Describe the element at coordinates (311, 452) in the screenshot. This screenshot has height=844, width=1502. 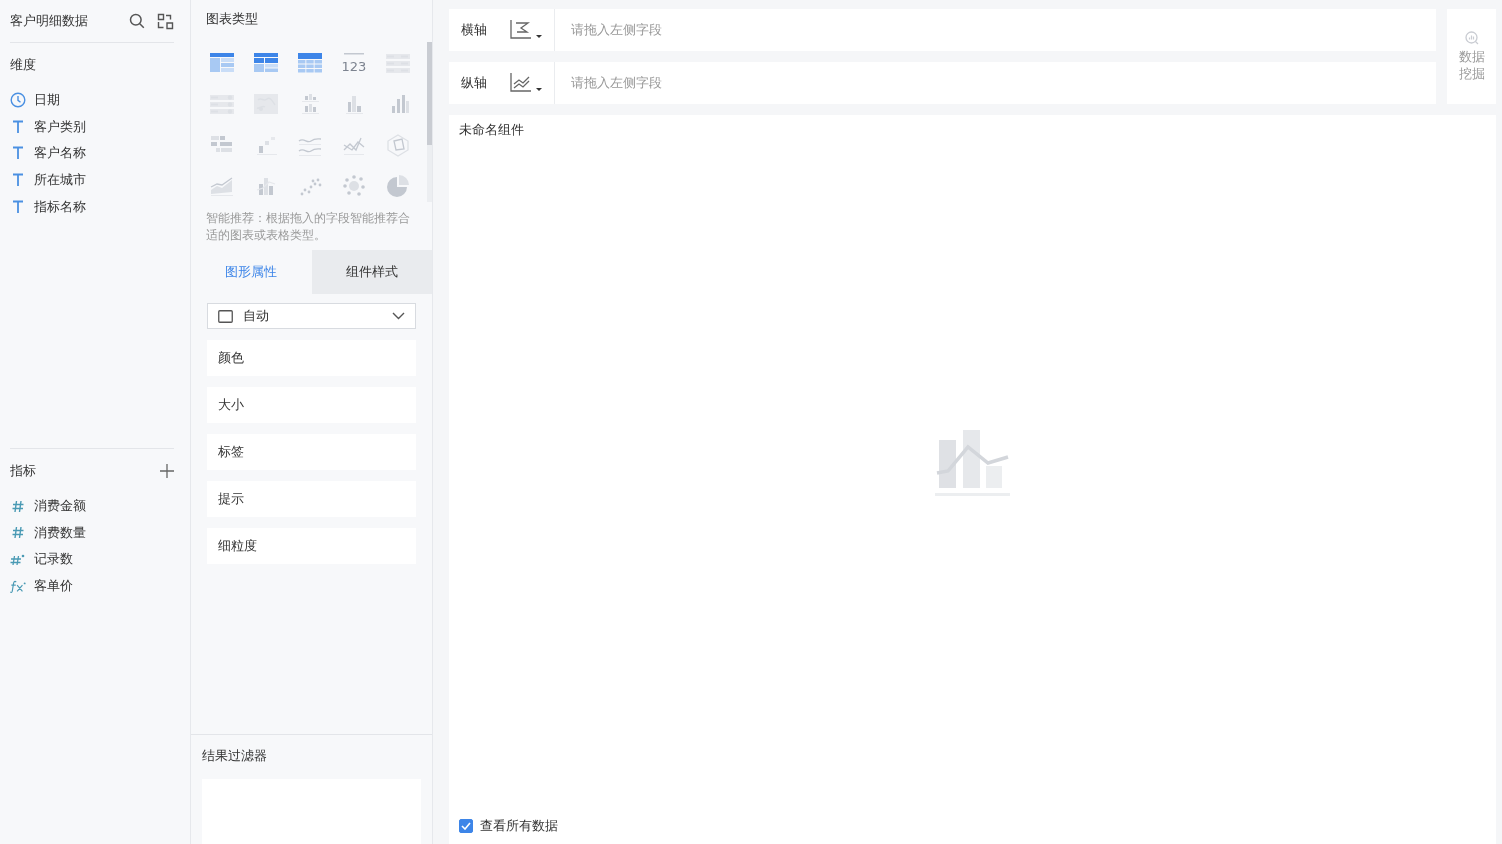
I see `attribute-slot: 标签` at that location.